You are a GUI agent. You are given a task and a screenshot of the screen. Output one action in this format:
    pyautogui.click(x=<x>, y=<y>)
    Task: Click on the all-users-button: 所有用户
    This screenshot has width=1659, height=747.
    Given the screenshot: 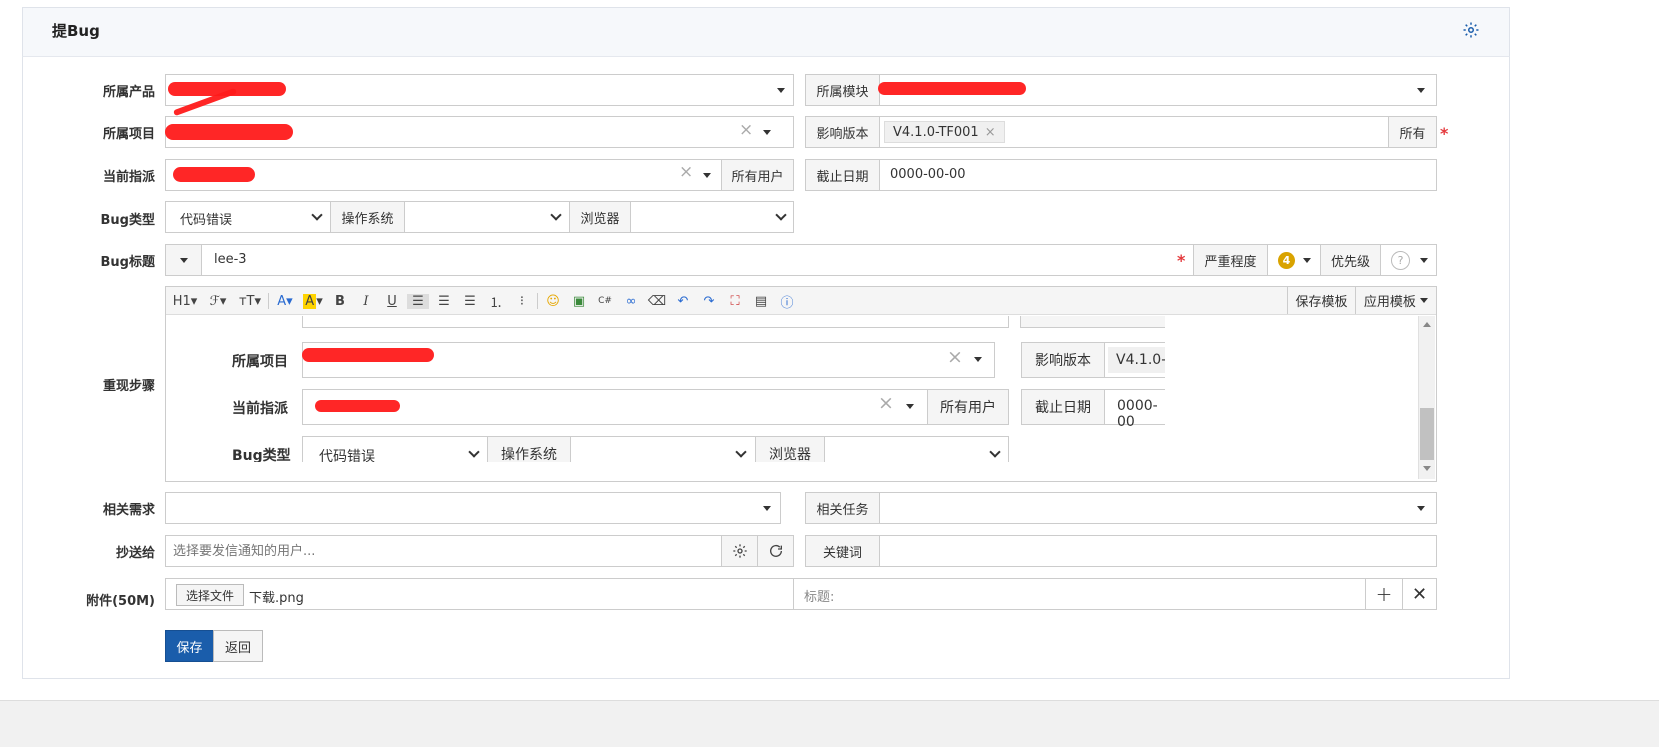 What is the action you would take?
    pyautogui.click(x=757, y=175)
    